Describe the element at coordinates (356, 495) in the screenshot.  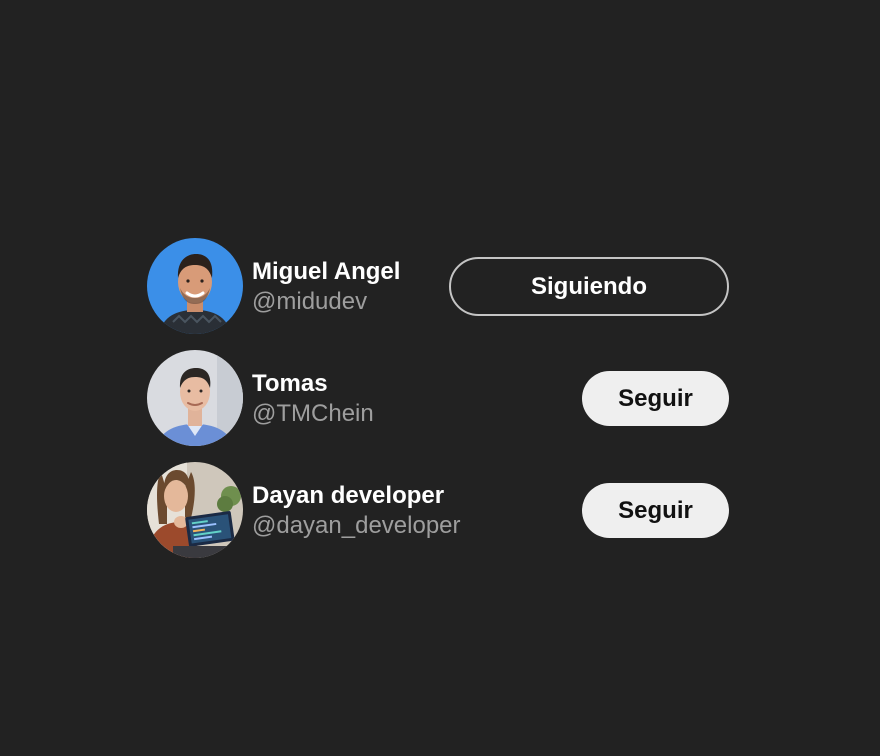
I see `user-name: Dayan developer` at that location.